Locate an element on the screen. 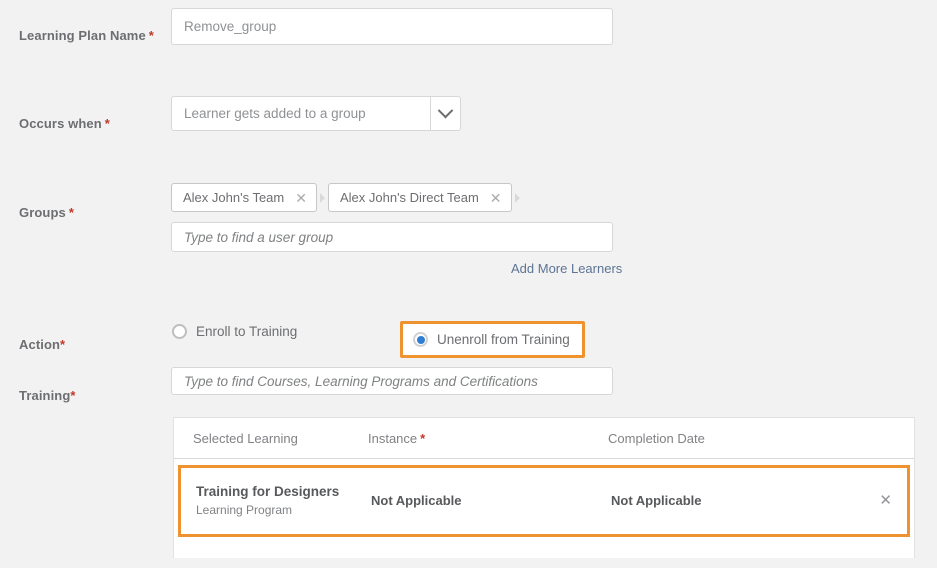  radio-unselected-icon is located at coordinates (179, 331).